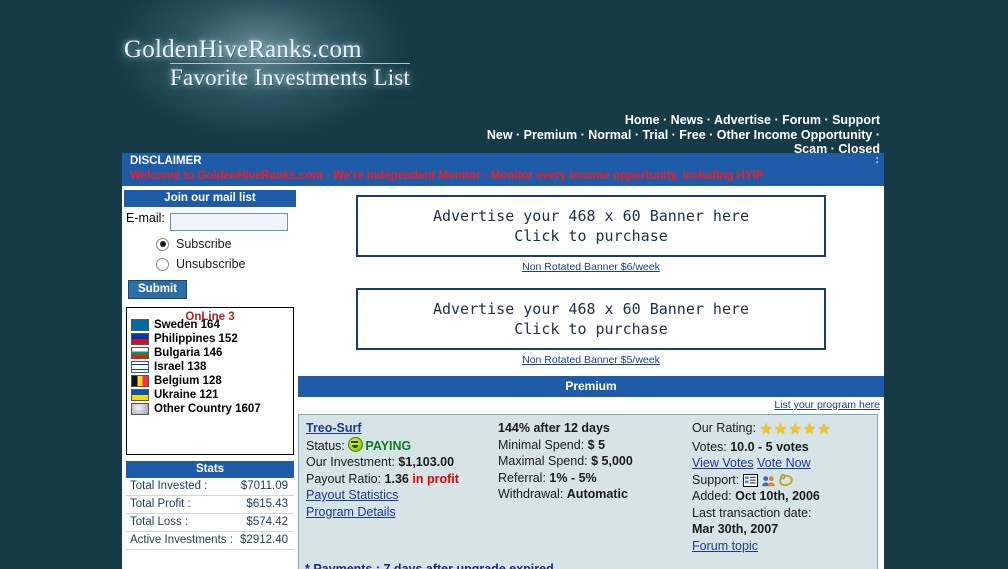  Describe the element at coordinates (795, 135) in the screenshot. I see `nav-link-other-income-opportunity: Other Income Opportunity` at that location.